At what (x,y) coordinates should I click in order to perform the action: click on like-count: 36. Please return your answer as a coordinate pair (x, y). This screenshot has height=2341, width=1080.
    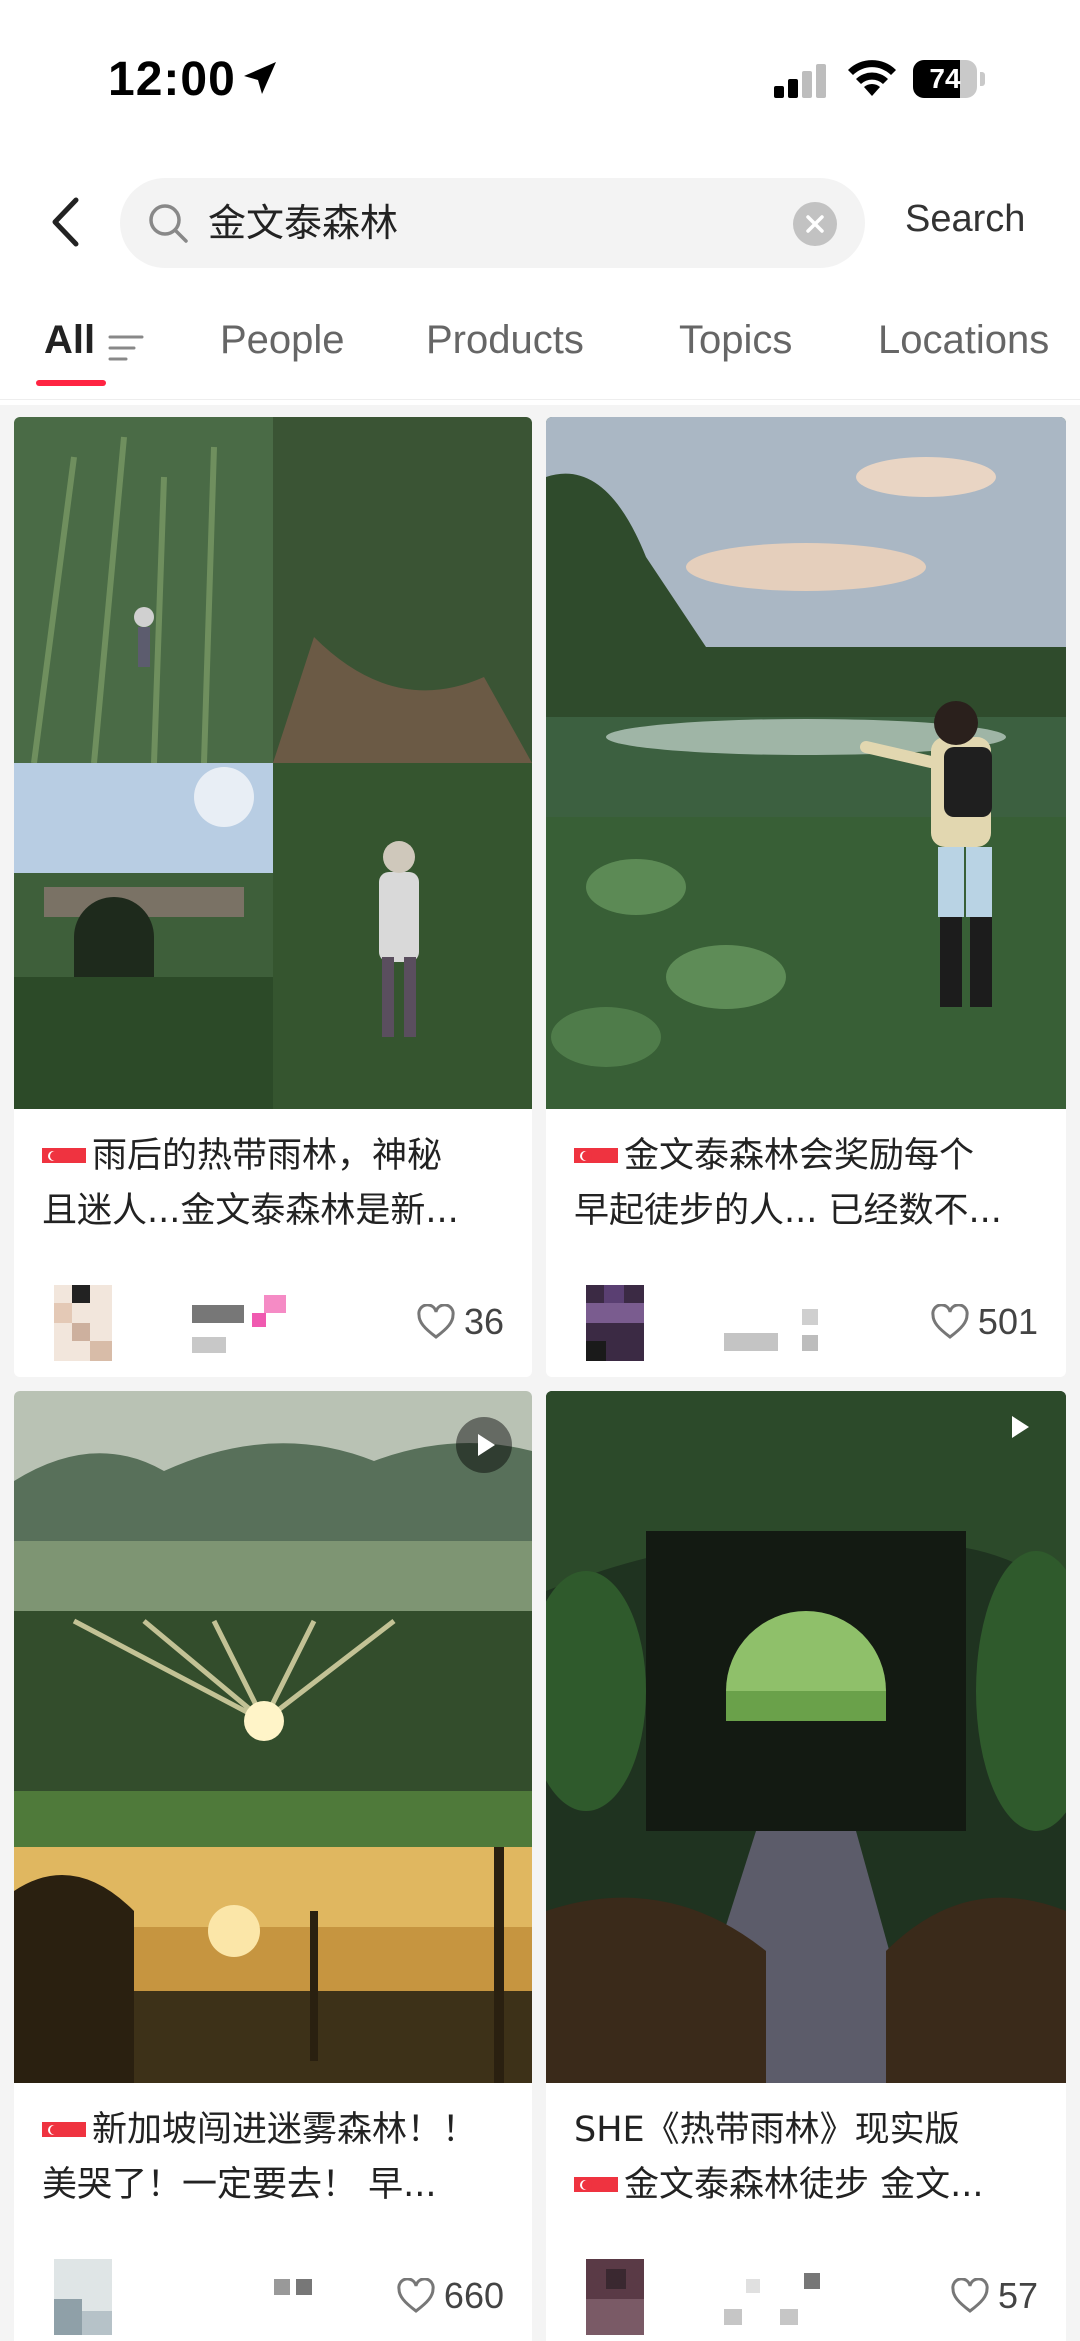
    Looking at the image, I should click on (483, 1321).